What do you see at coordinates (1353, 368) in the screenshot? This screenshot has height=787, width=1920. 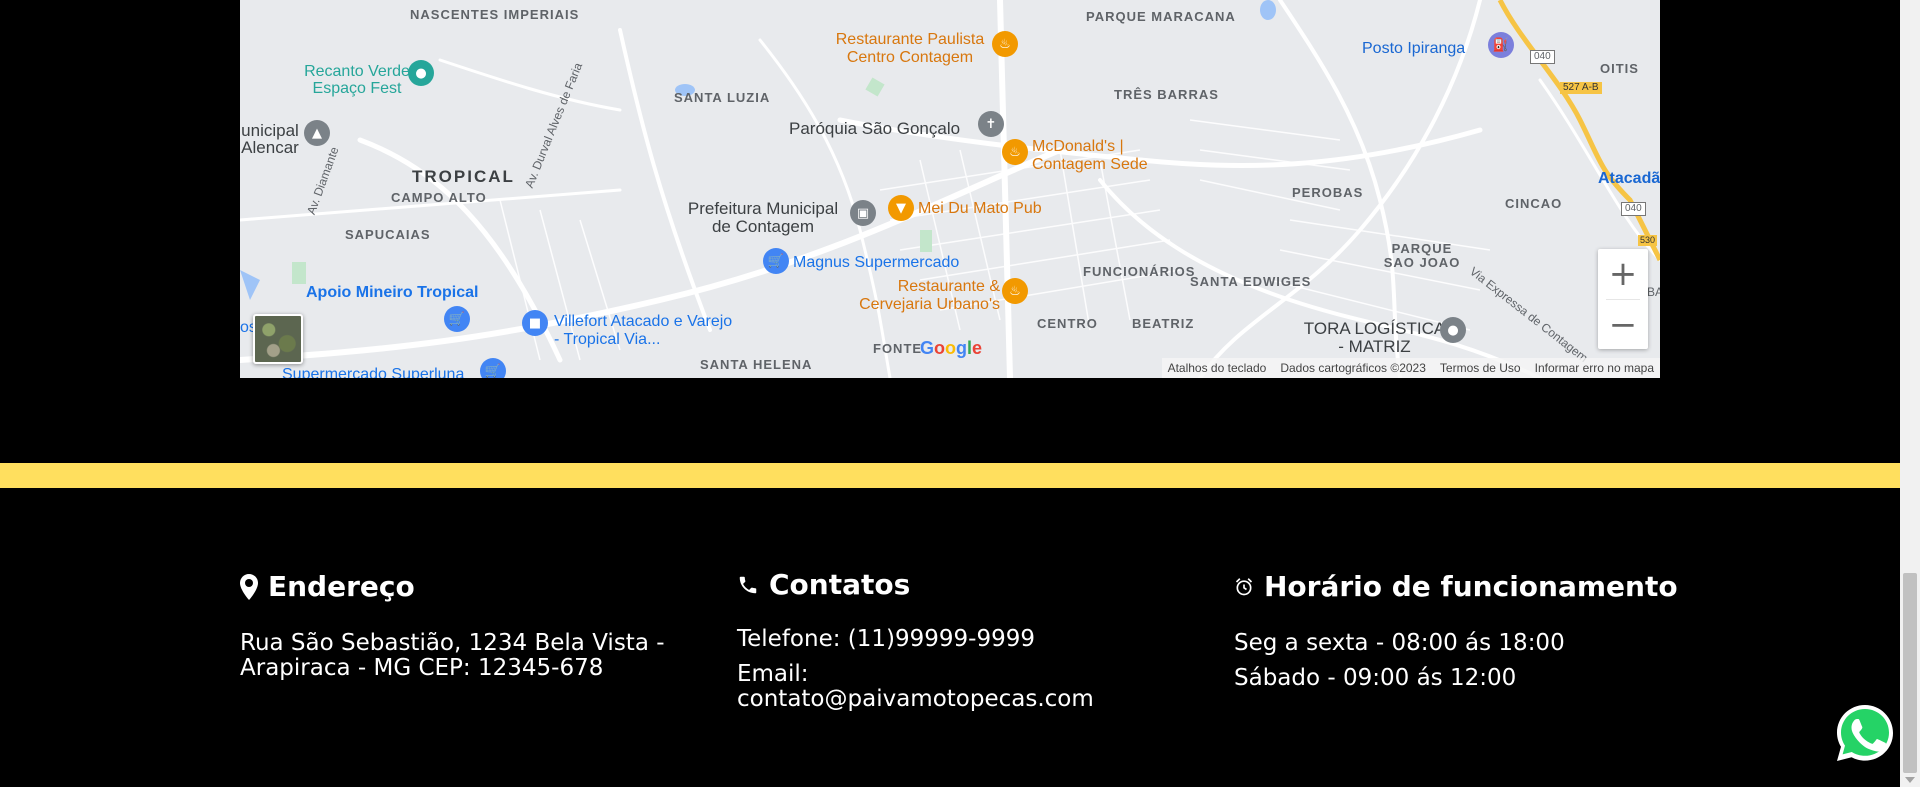 I see `map-data-text: Dados cartográficos ©2023` at bounding box center [1353, 368].